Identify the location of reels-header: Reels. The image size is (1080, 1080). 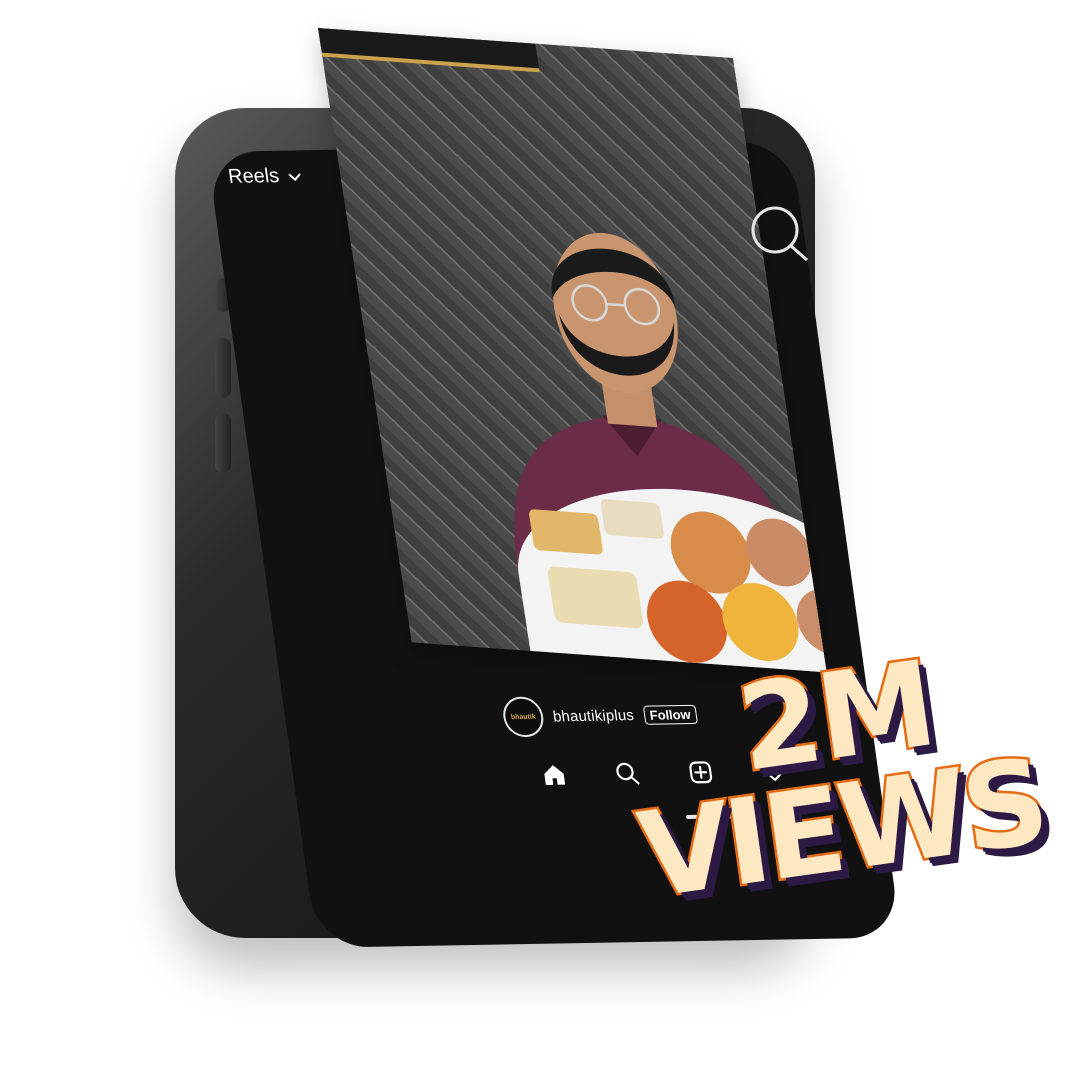
(266, 176).